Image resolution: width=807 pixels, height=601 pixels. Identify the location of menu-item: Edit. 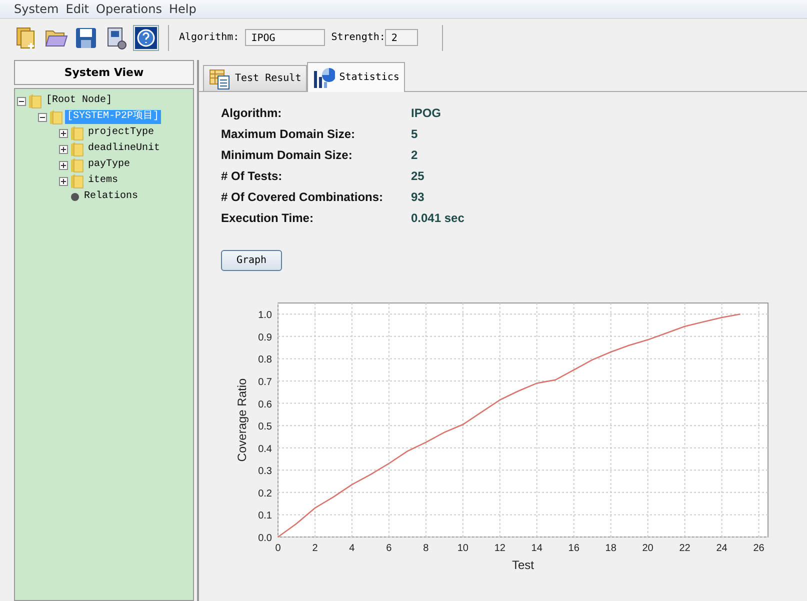
(77, 9).